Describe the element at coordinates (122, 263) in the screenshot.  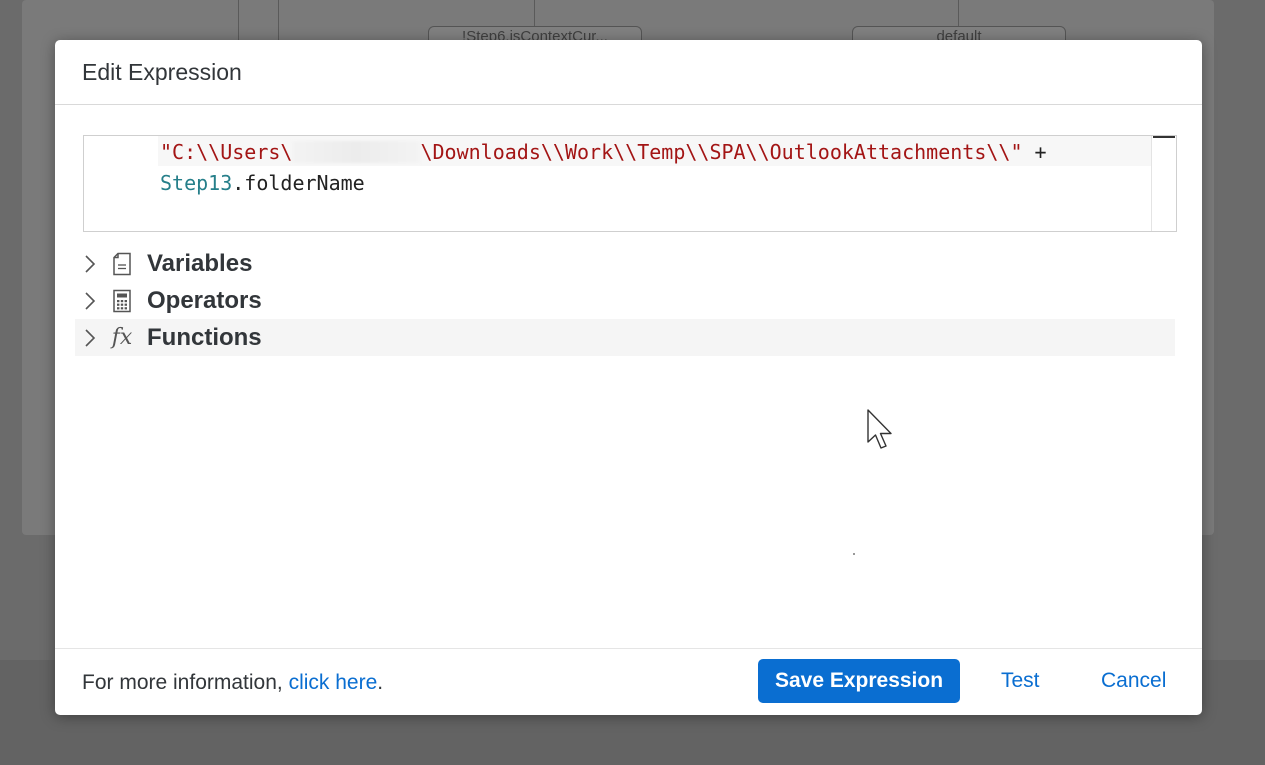
I see `document-icon` at that location.